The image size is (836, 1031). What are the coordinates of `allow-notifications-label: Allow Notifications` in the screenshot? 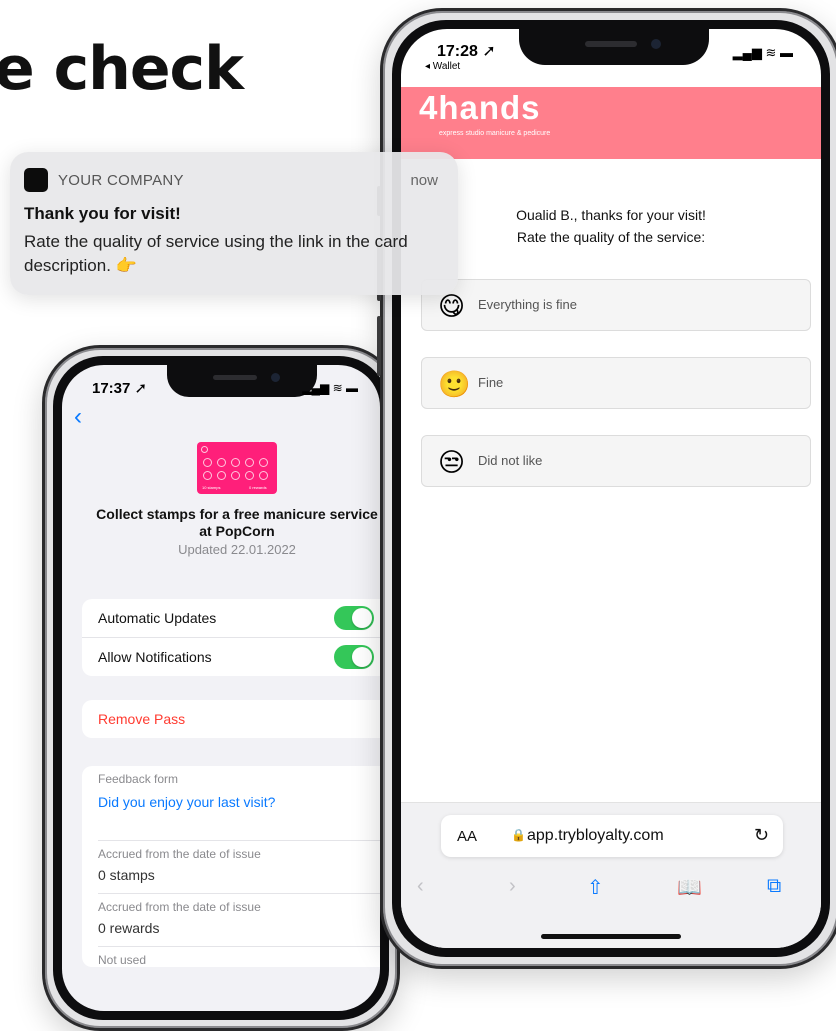 It's located at (155, 657).